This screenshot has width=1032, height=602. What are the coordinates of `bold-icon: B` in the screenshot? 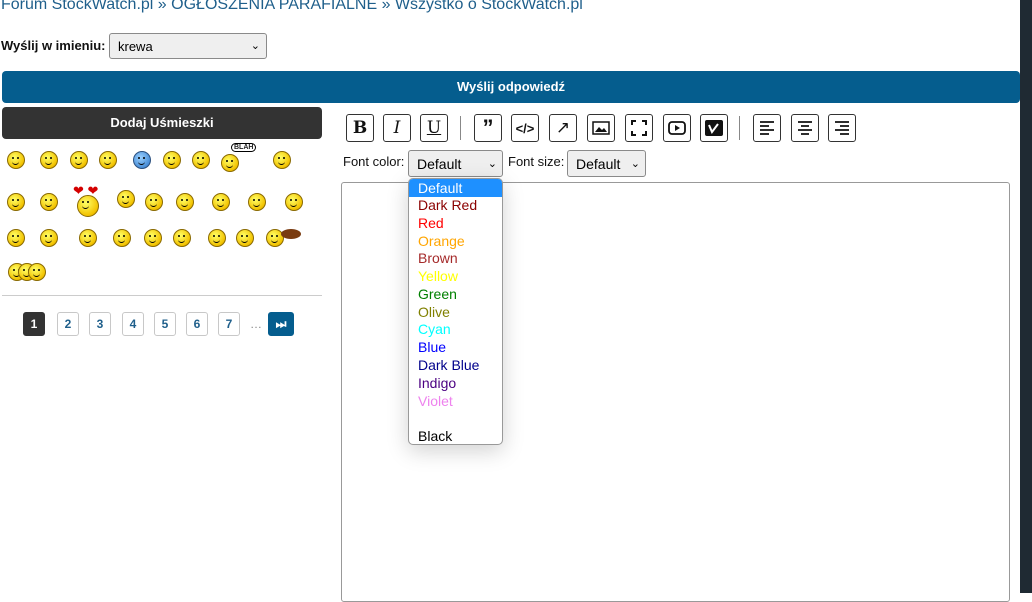 It's located at (360, 128).